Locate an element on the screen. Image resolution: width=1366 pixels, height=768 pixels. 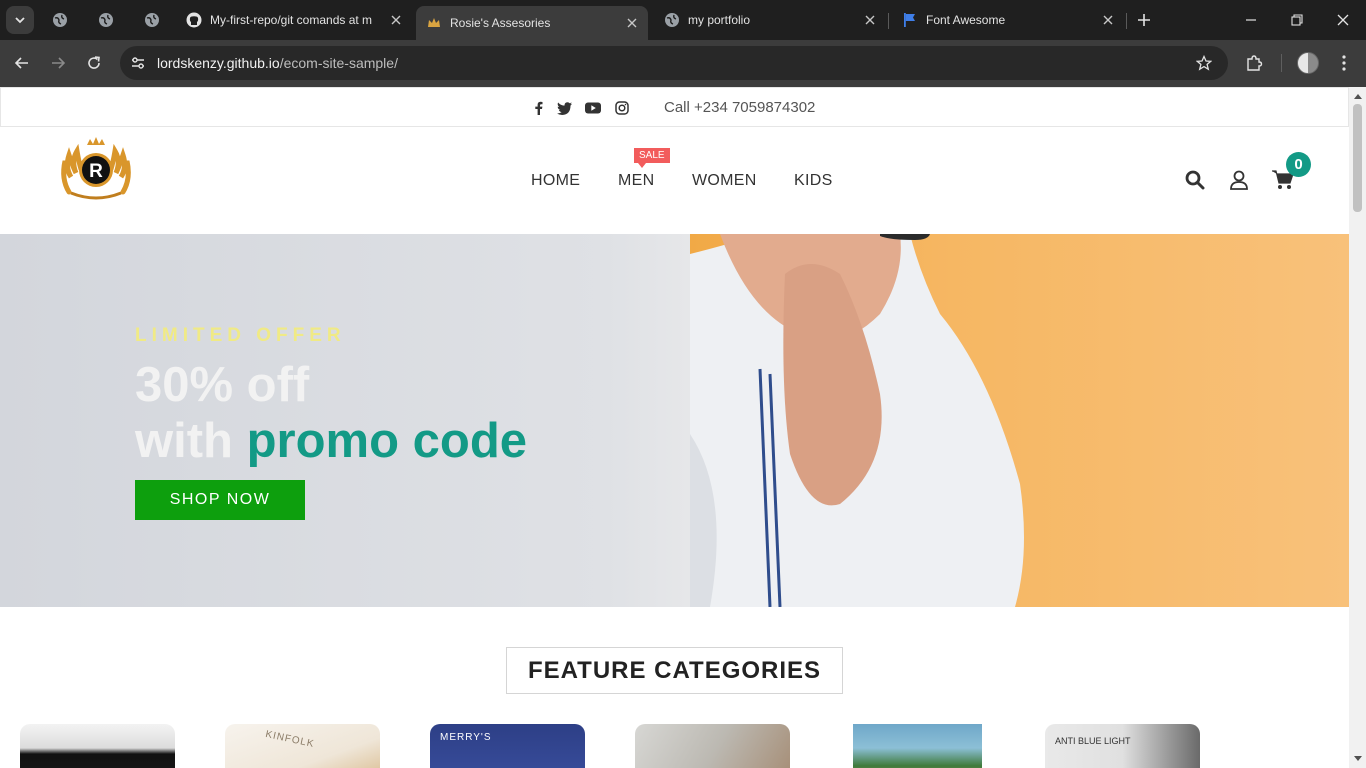
nav-kids: KIDS is located at coordinates (813, 181).